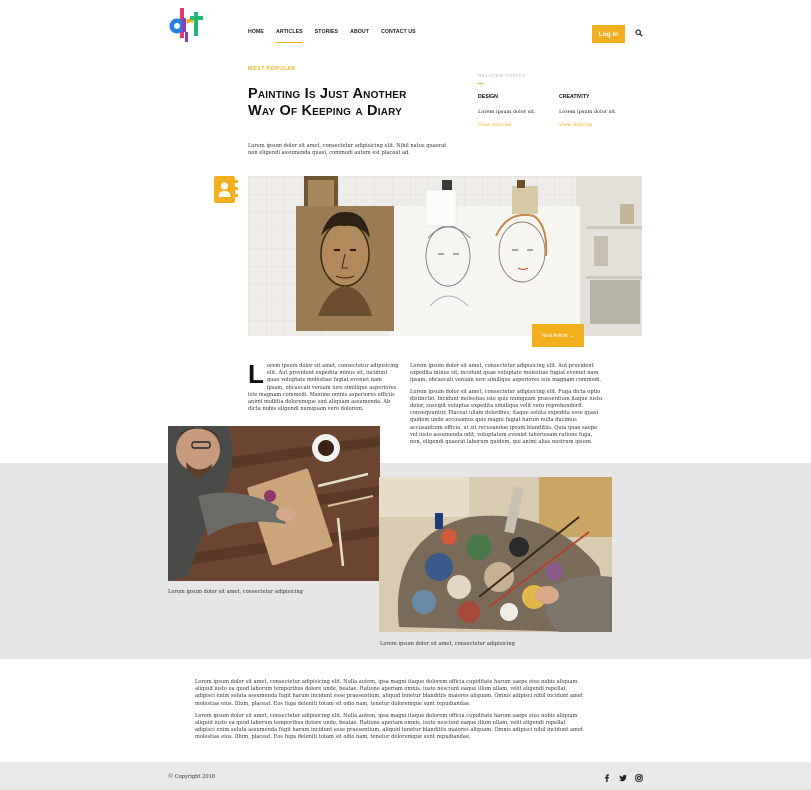  I want to click on gallery-photo-sketching, so click(274, 503).